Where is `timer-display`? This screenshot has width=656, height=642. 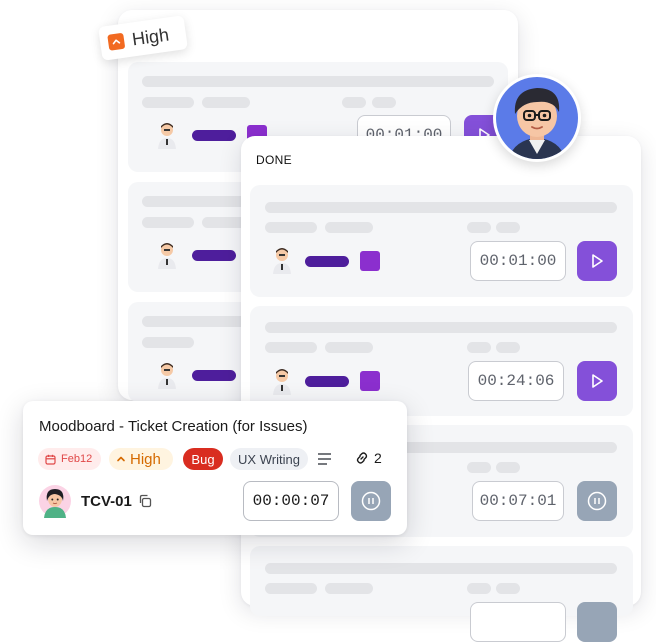 timer-display is located at coordinates (518, 622).